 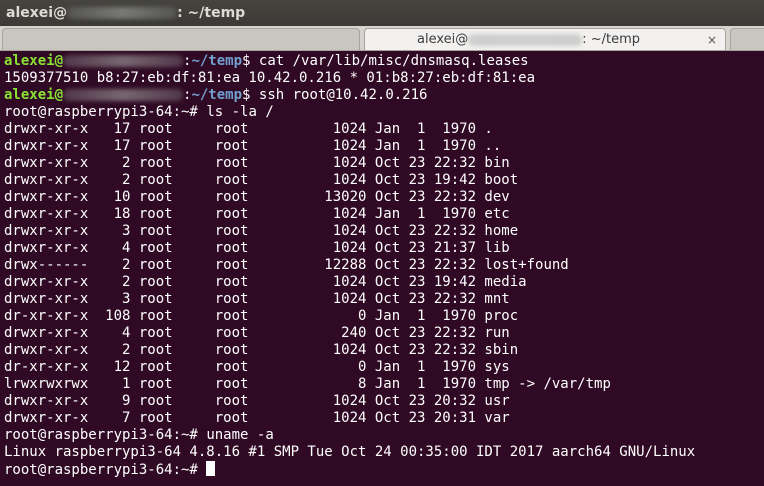 I want to click on tab-terminal: alexei@: ~/temp ×, so click(x=545, y=39).